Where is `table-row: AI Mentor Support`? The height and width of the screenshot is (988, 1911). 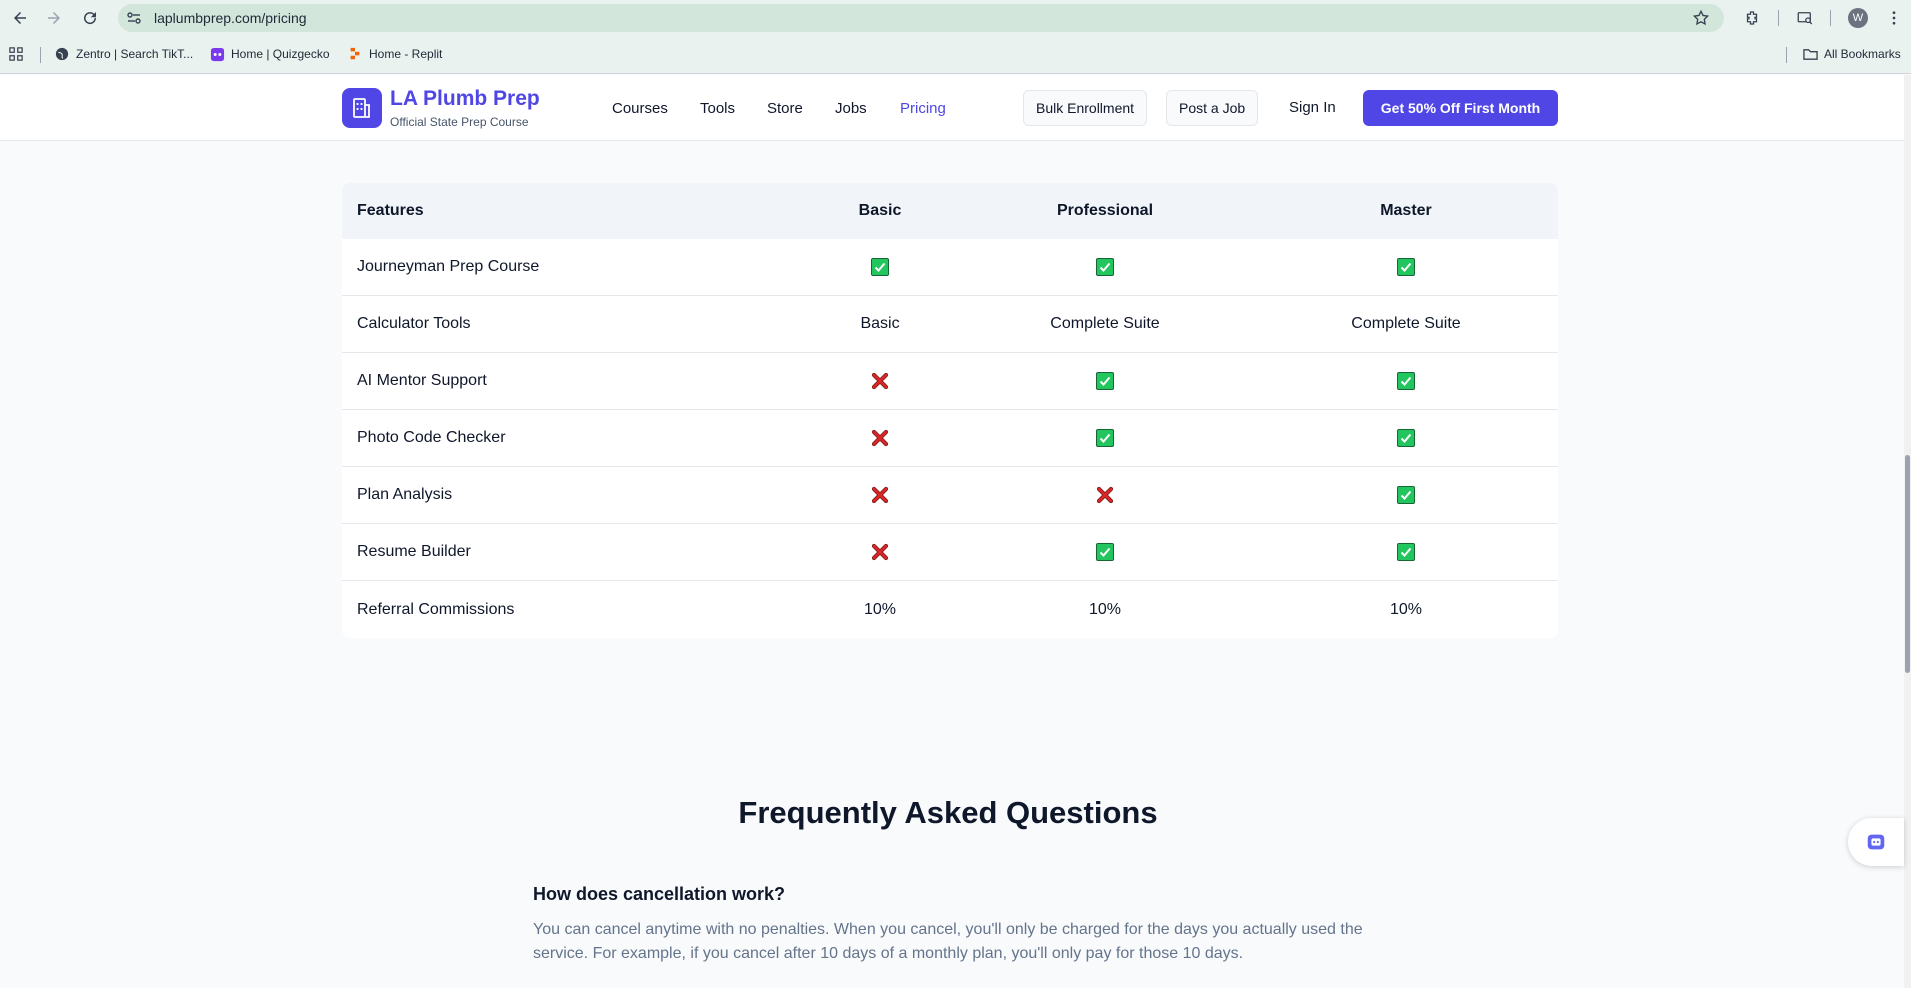
table-row: AI Mentor Support is located at coordinates (950, 381).